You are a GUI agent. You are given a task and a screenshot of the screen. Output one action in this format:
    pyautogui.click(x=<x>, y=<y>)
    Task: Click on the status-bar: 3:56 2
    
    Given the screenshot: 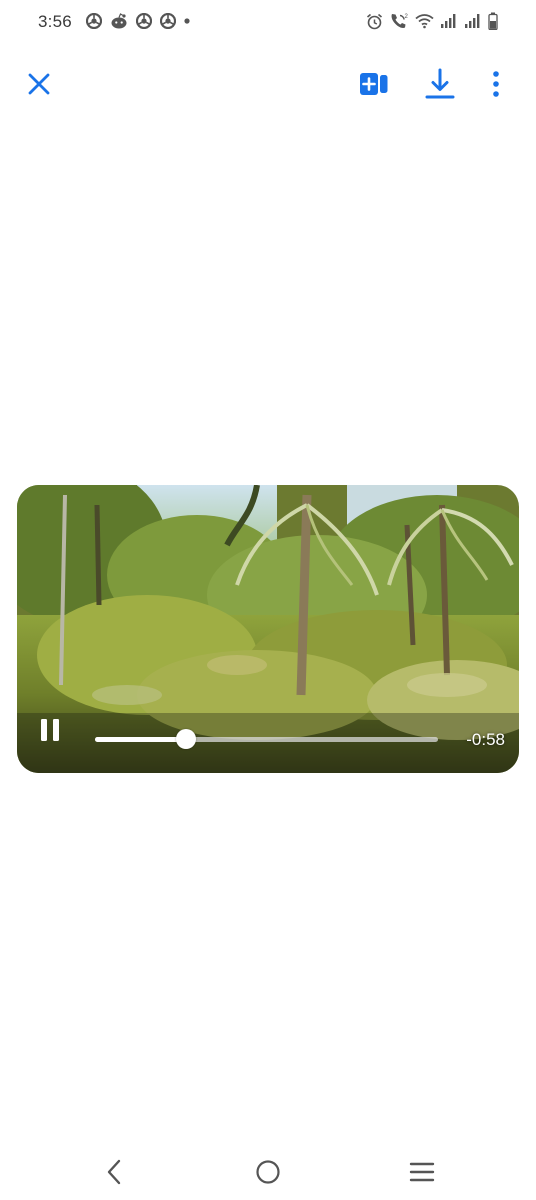 What is the action you would take?
    pyautogui.click(x=268, y=22)
    